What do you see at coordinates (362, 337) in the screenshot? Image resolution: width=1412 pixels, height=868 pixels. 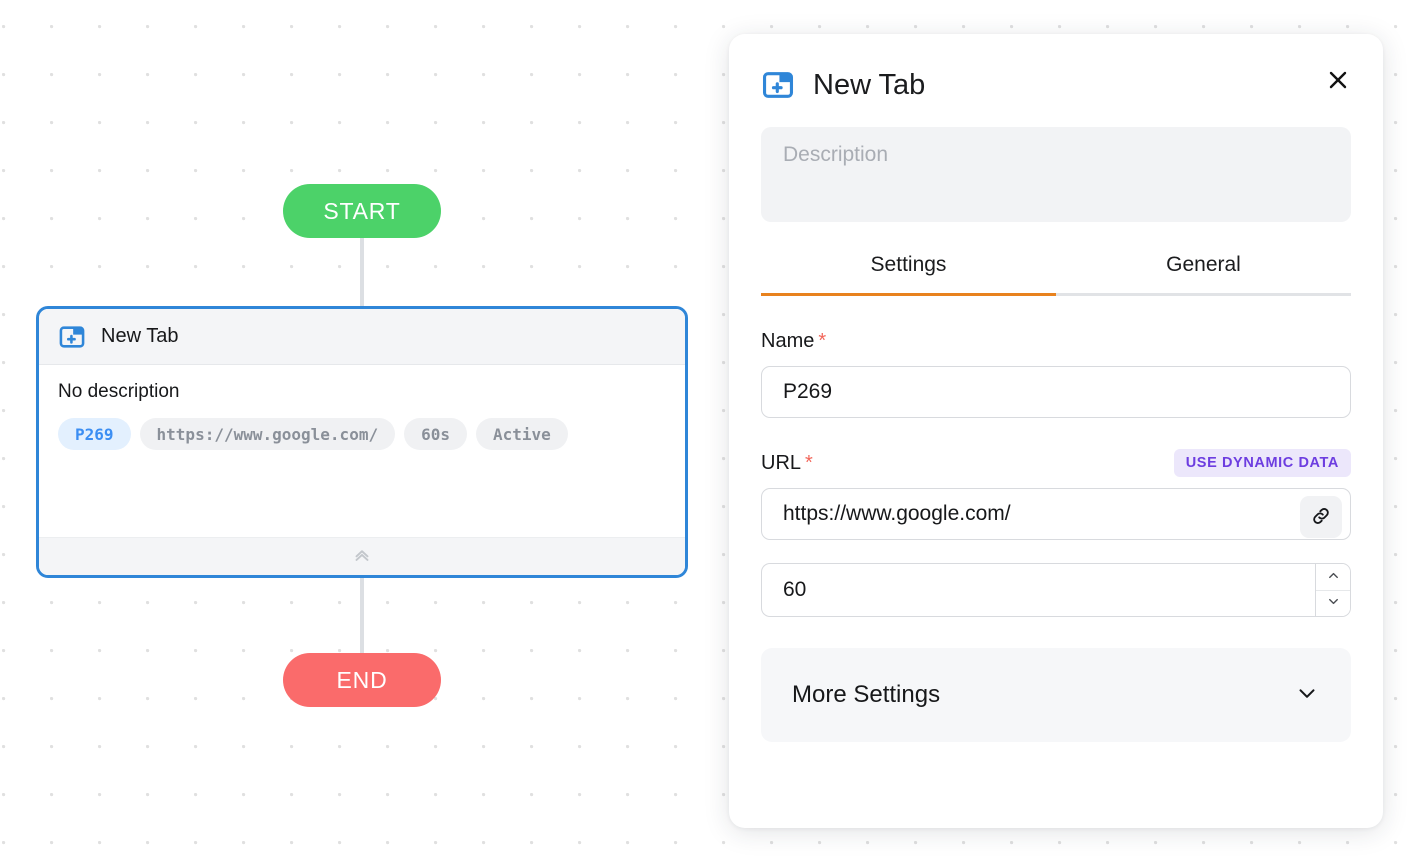 I see `new-tab-node-header: New Tab` at bounding box center [362, 337].